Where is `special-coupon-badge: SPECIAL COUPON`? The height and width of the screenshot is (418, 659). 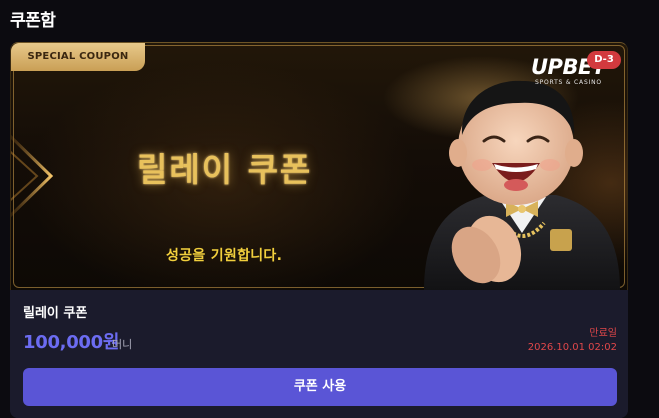 special-coupon-badge: SPECIAL COUPON is located at coordinates (78, 57).